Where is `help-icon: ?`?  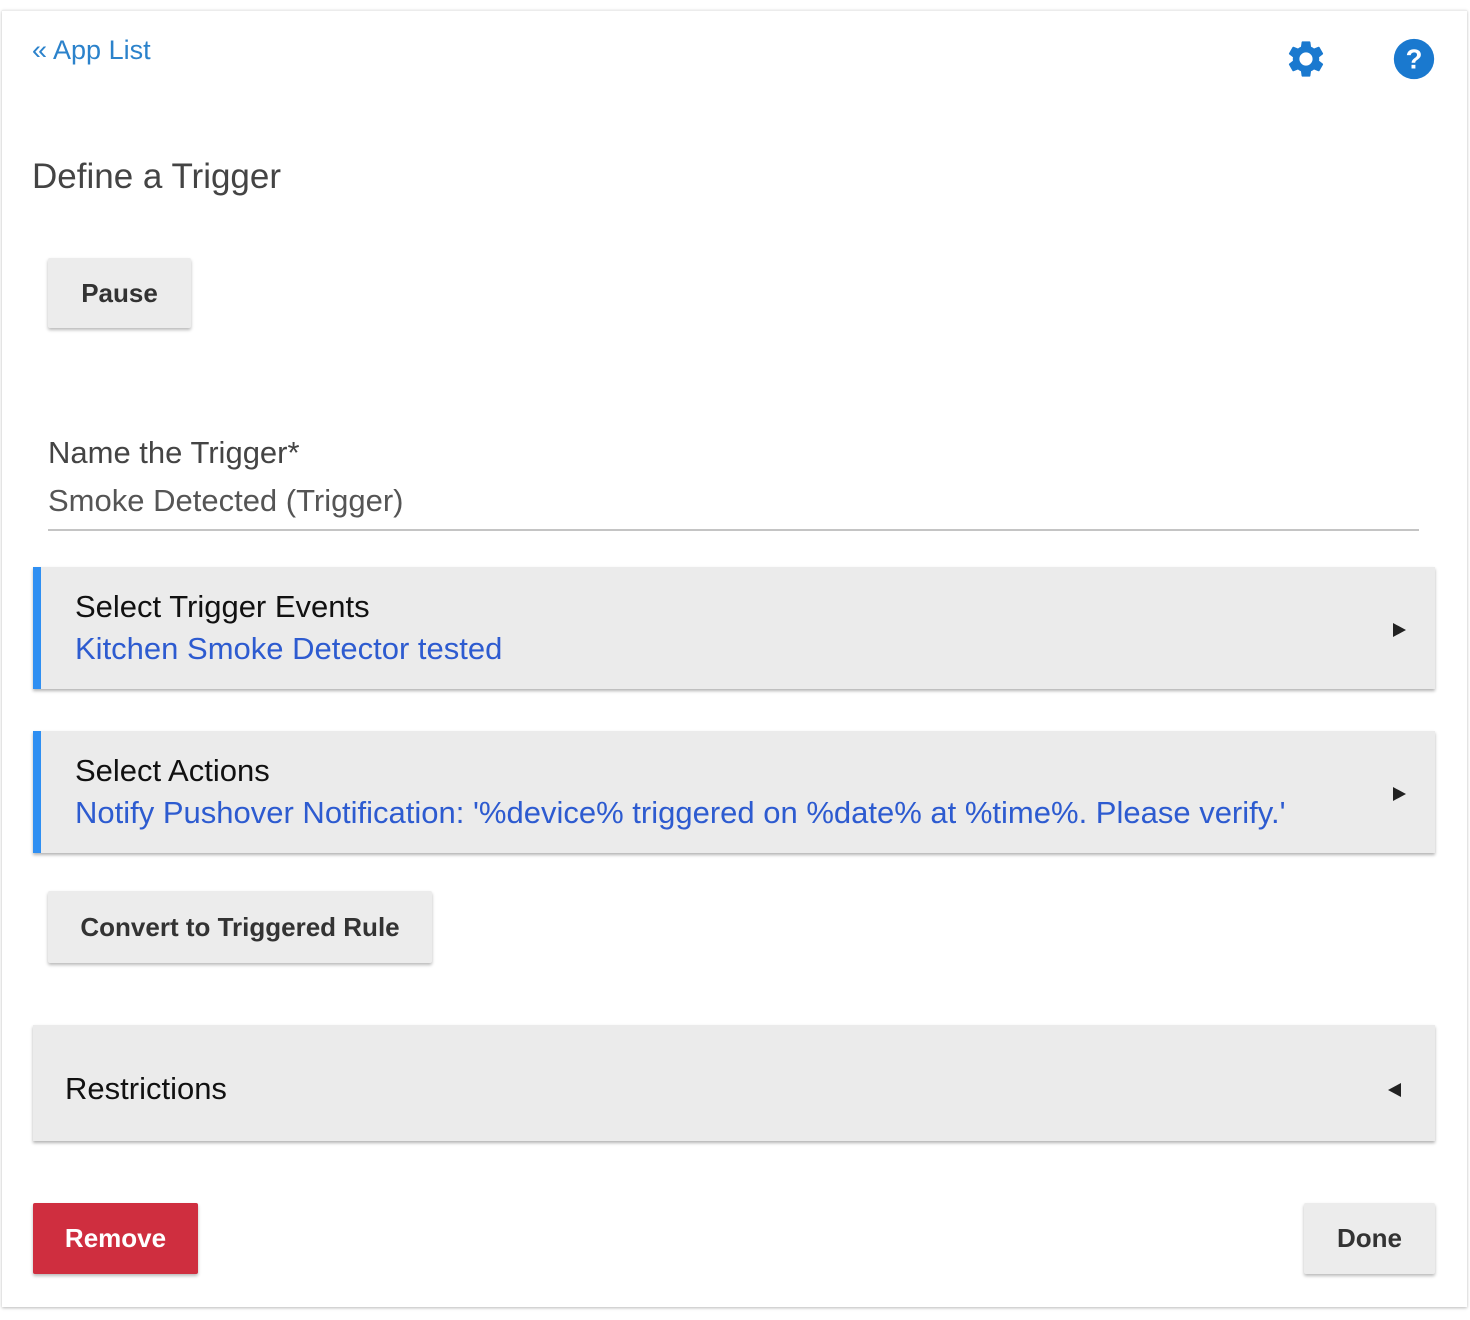 help-icon: ? is located at coordinates (1414, 59).